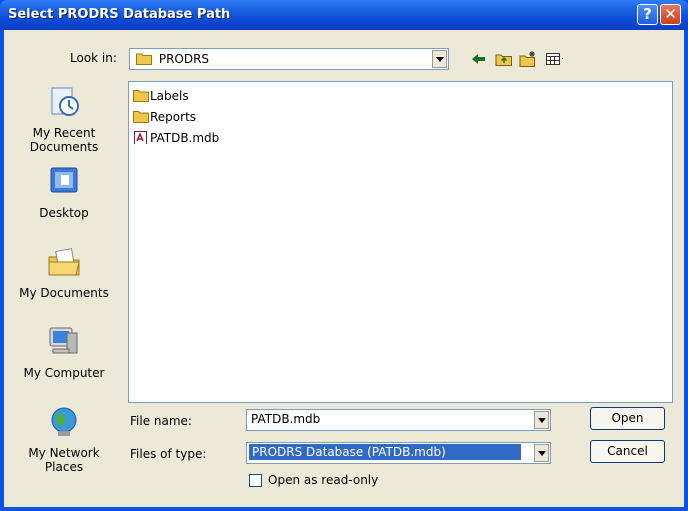 The image size is (688, 511). Describe the element at coordinates (64, 133) in the screenshot. I see `place-label-line1: My Recent` at that location.